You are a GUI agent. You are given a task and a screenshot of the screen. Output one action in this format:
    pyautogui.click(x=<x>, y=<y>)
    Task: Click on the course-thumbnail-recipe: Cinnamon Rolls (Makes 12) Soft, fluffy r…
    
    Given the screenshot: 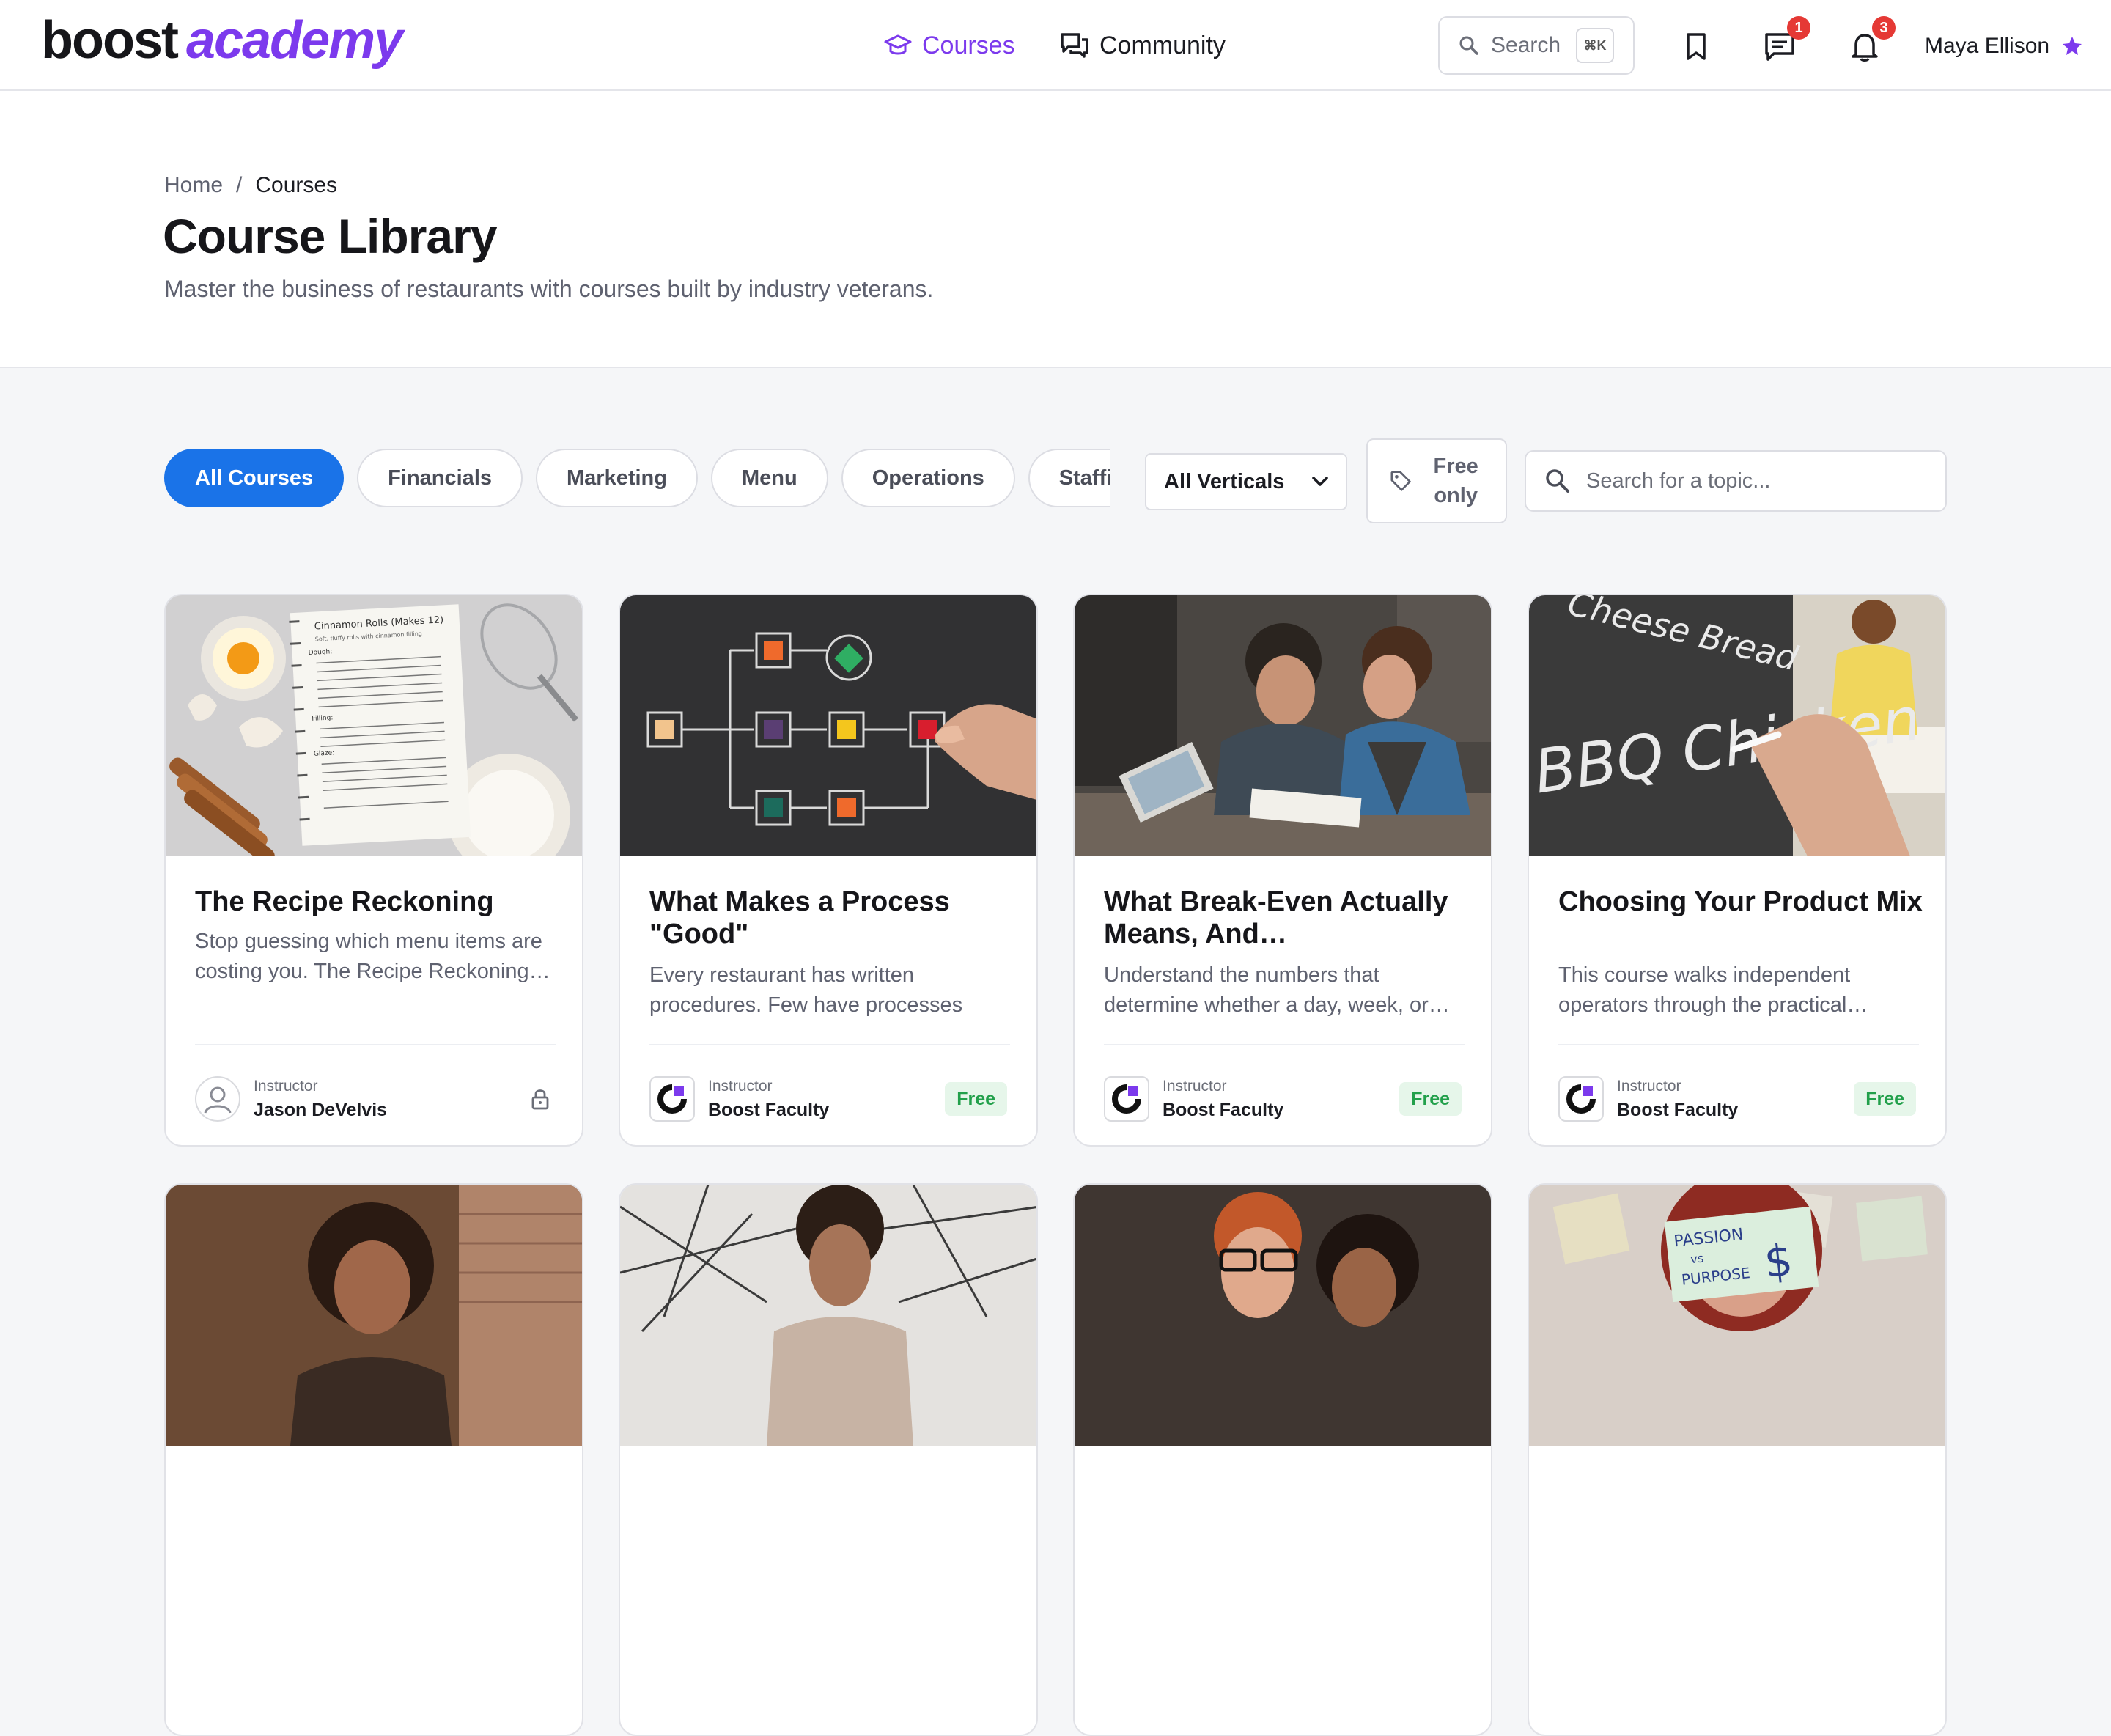 What is the action you would take?
    pyautogui.click(x=374, y=725)
    